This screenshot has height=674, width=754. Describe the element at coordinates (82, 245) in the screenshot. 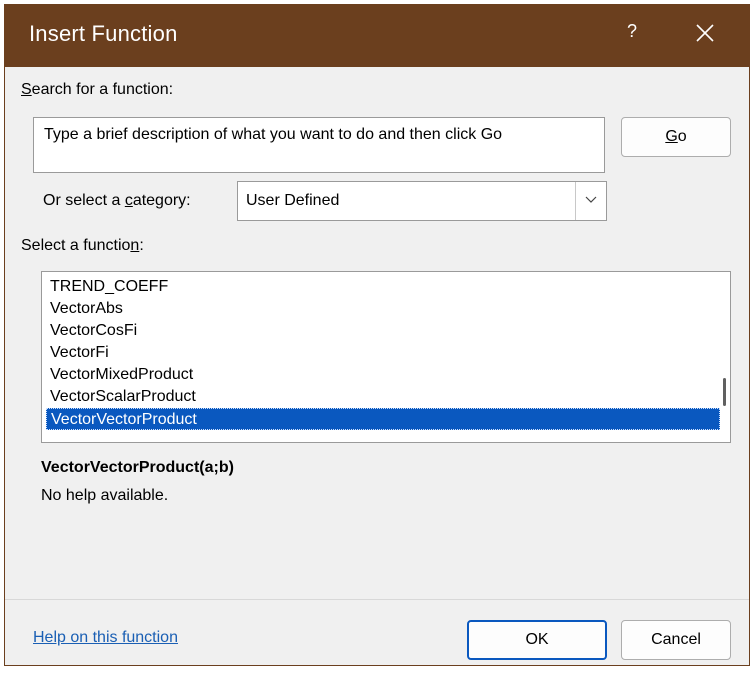

I see `function-list-label: Select a function:` at that location.